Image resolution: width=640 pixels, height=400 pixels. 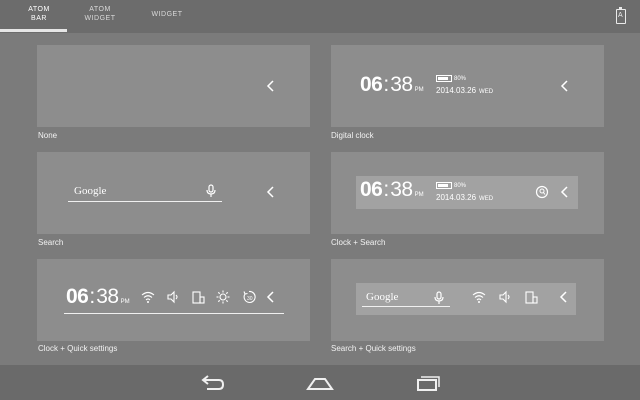 I want to click on caption-clock-quick-settings: Clock + Quick settings, so click(x=78, y=348).